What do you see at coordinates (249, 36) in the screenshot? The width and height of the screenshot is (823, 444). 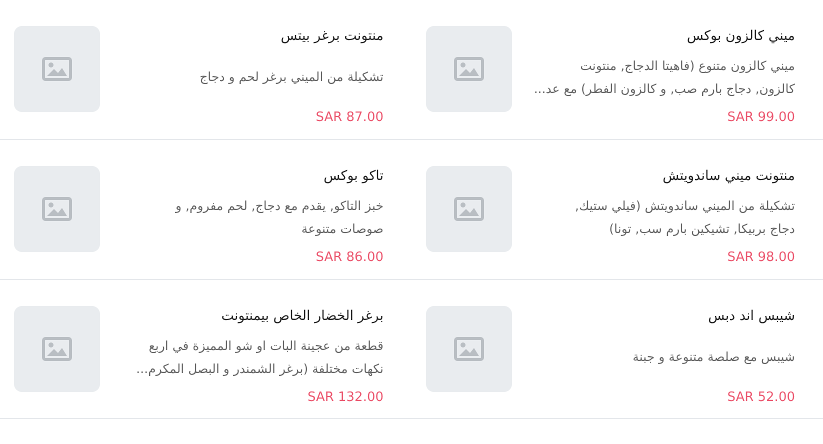 I see `product-title: منتونت برغر بيتس` at bounding box center [249, 36].